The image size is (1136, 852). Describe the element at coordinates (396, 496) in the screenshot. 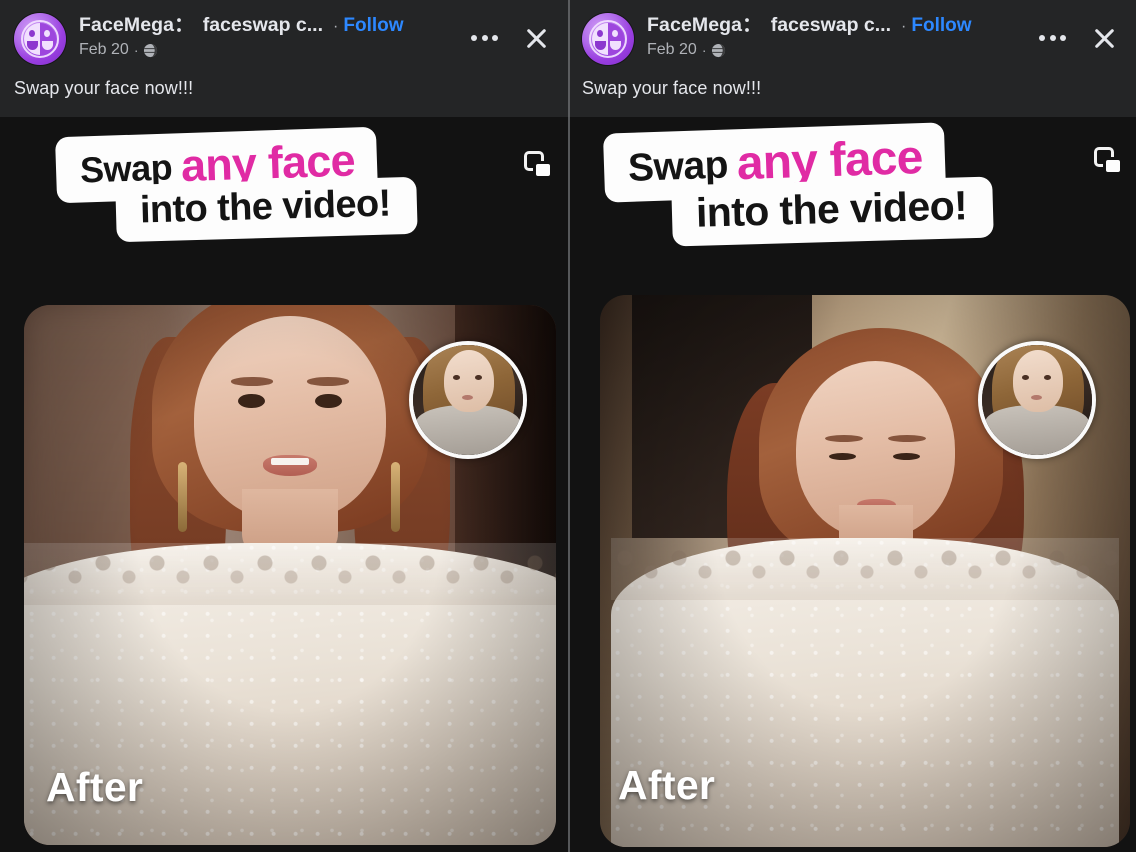

I see `subject-earring-right` at that location.